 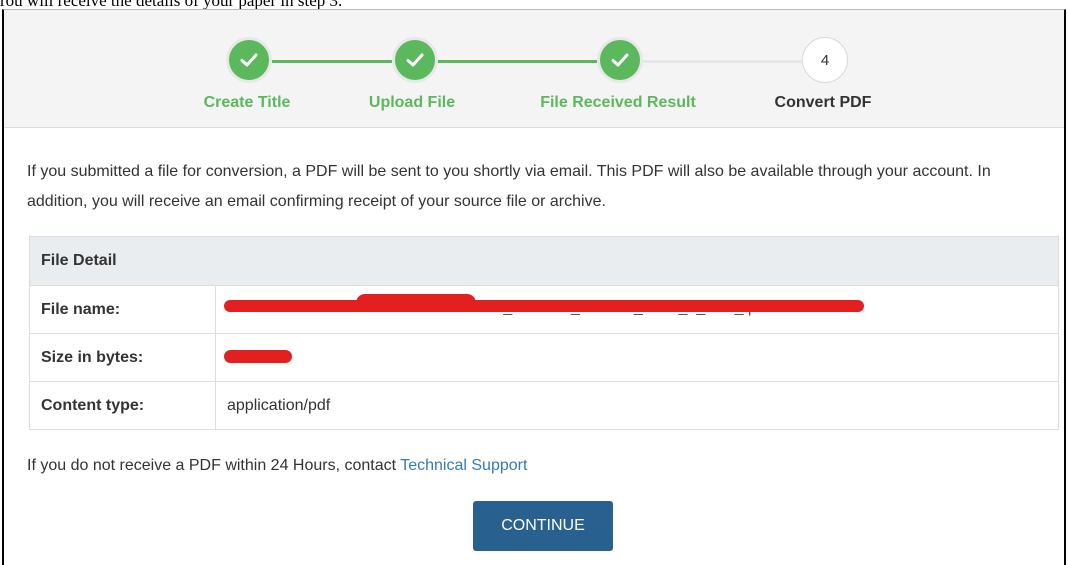 I want to click on step-2-complete-indicator, so click(x=415, y=60).